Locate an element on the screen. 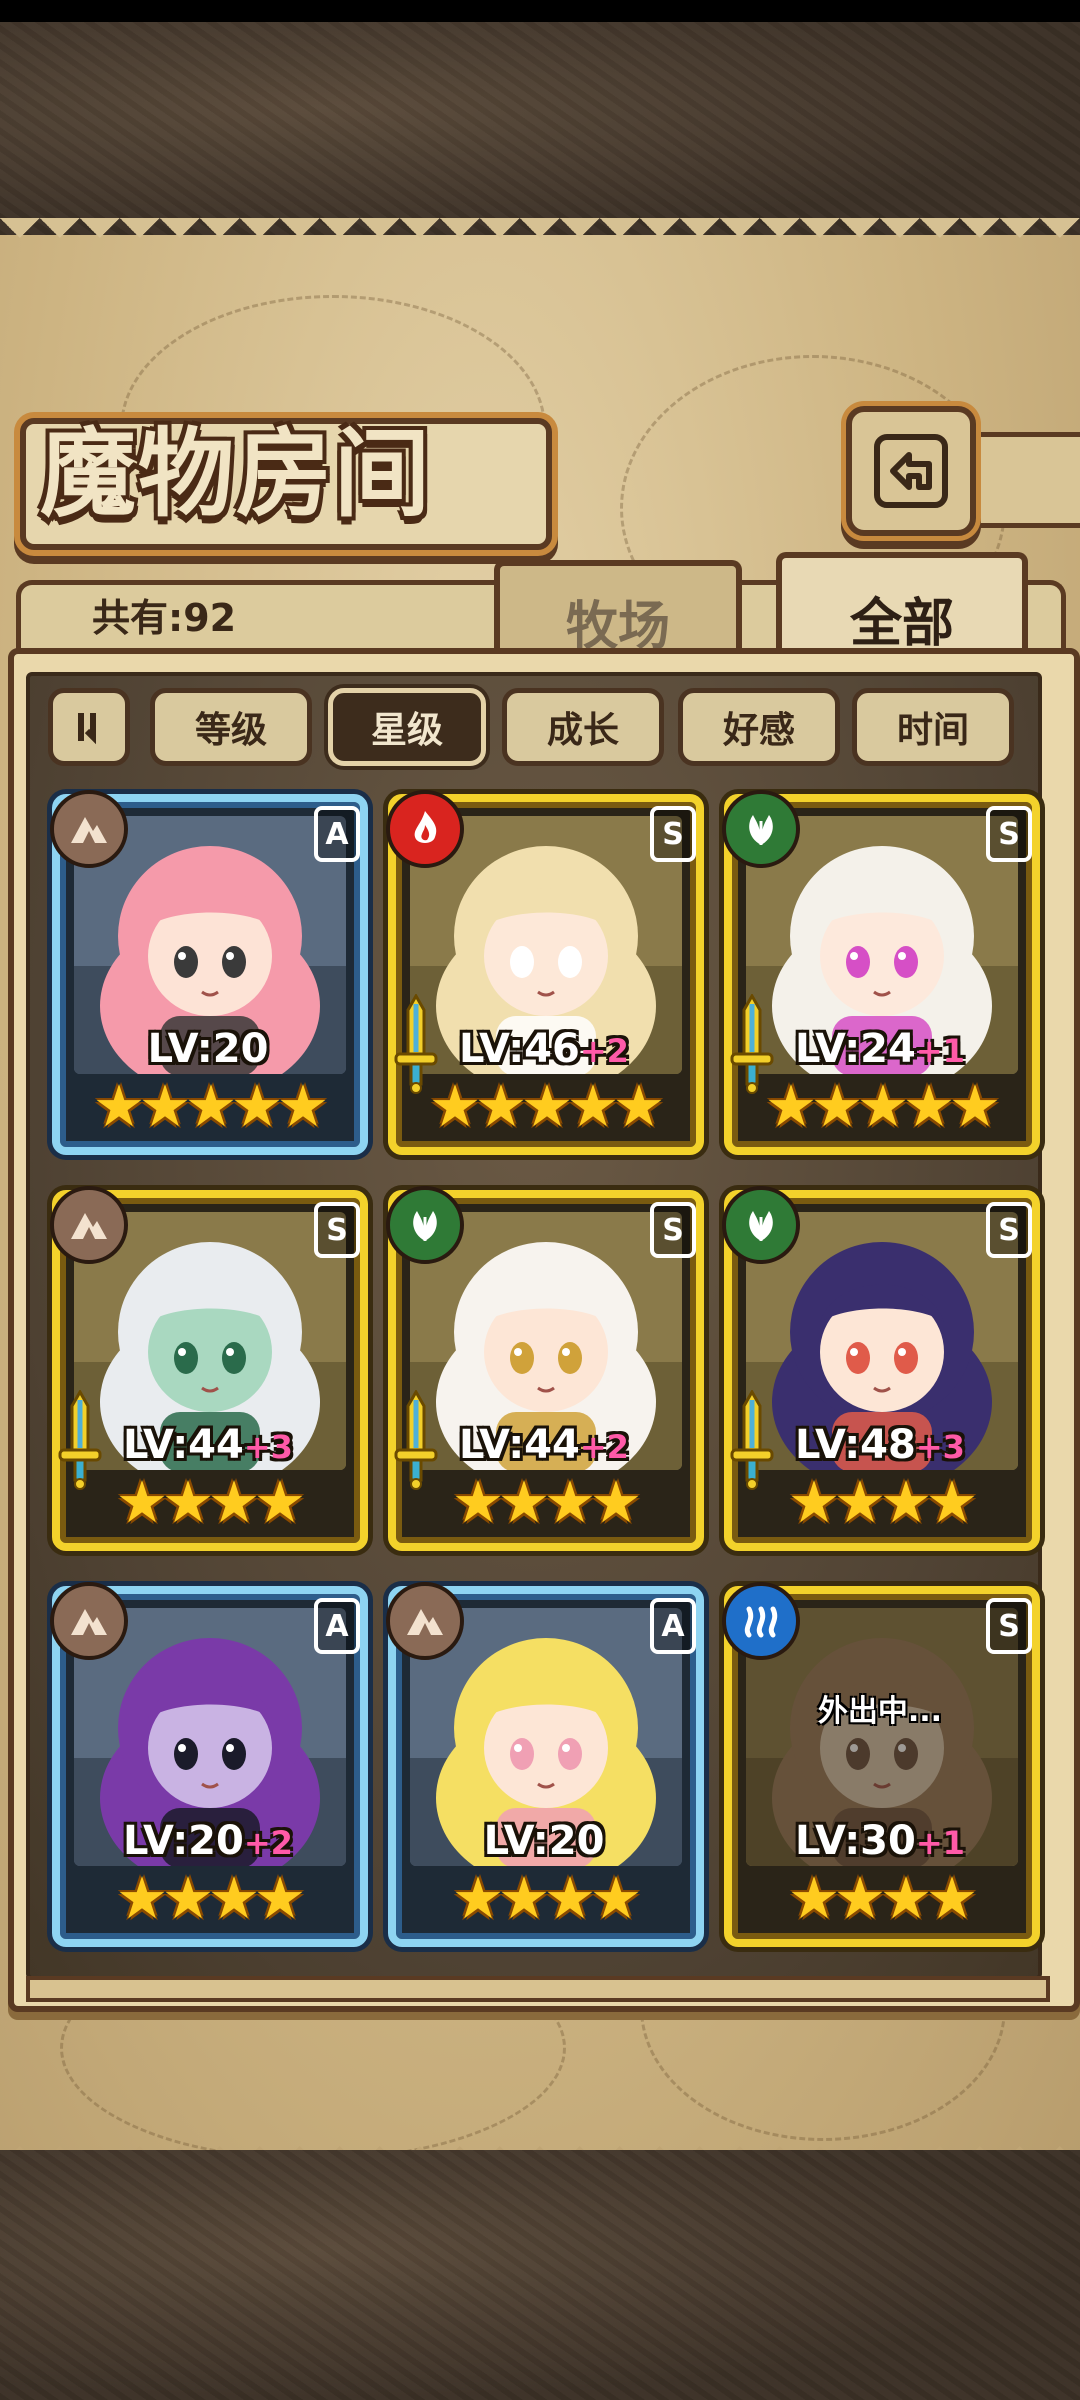 The height and width of the screenshot is (2400, 1080). monster-card: S LV:46+2 ★★★★★ is located at coordinates (545, 972).